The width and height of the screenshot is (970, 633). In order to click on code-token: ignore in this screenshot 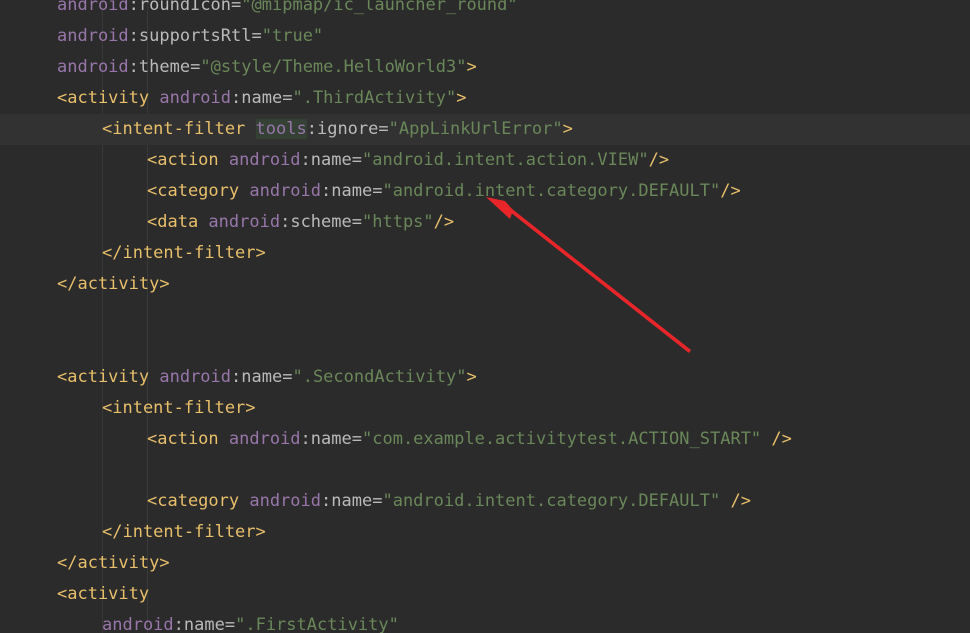, I will do `click(347, 129)`.